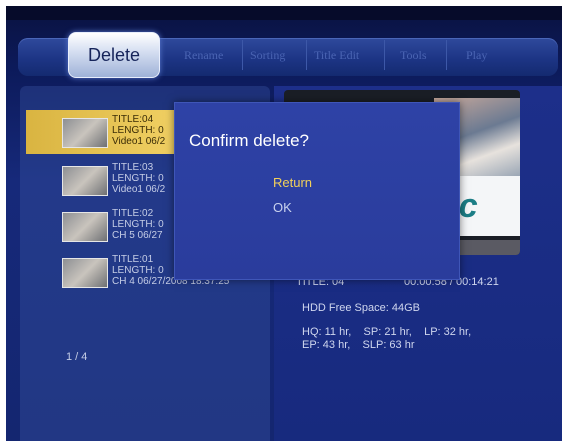 This screenshot has height=441, width=566. What do you see at coordinates (133, 167) in the screenshot?
I see `title-label: TITLE:03` at bounding box center [133, 167].